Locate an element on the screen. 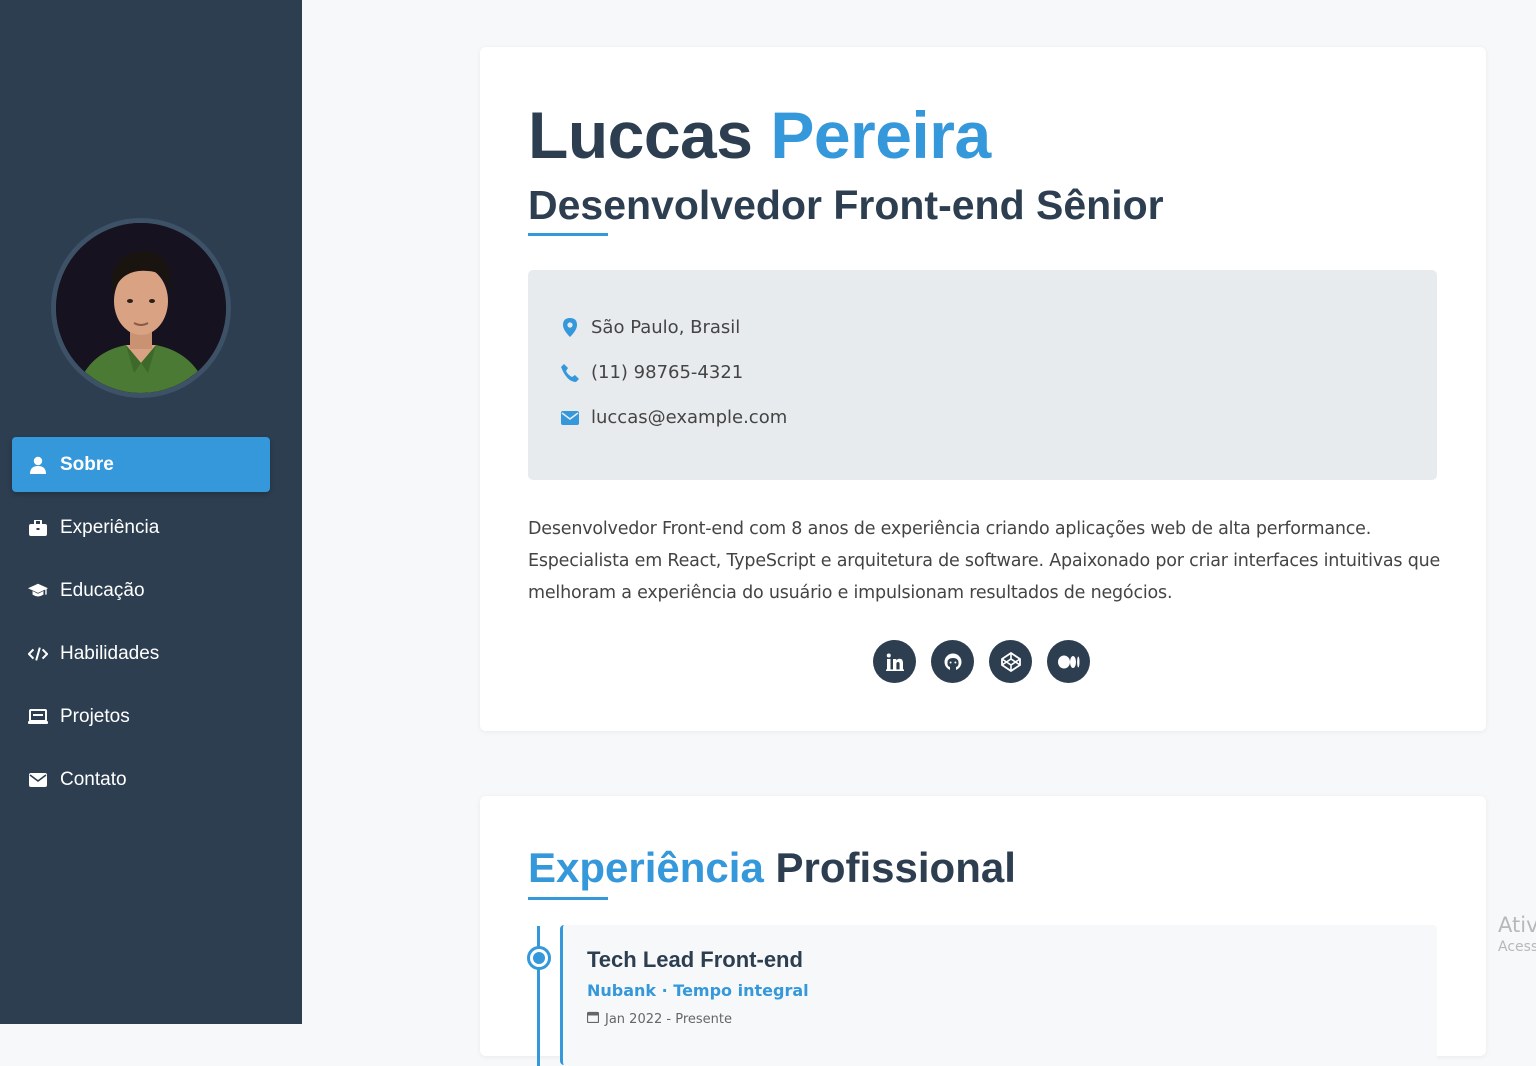 This screenshot has width=1536, height=1066. code-icon is located at coordinates (38, 654).